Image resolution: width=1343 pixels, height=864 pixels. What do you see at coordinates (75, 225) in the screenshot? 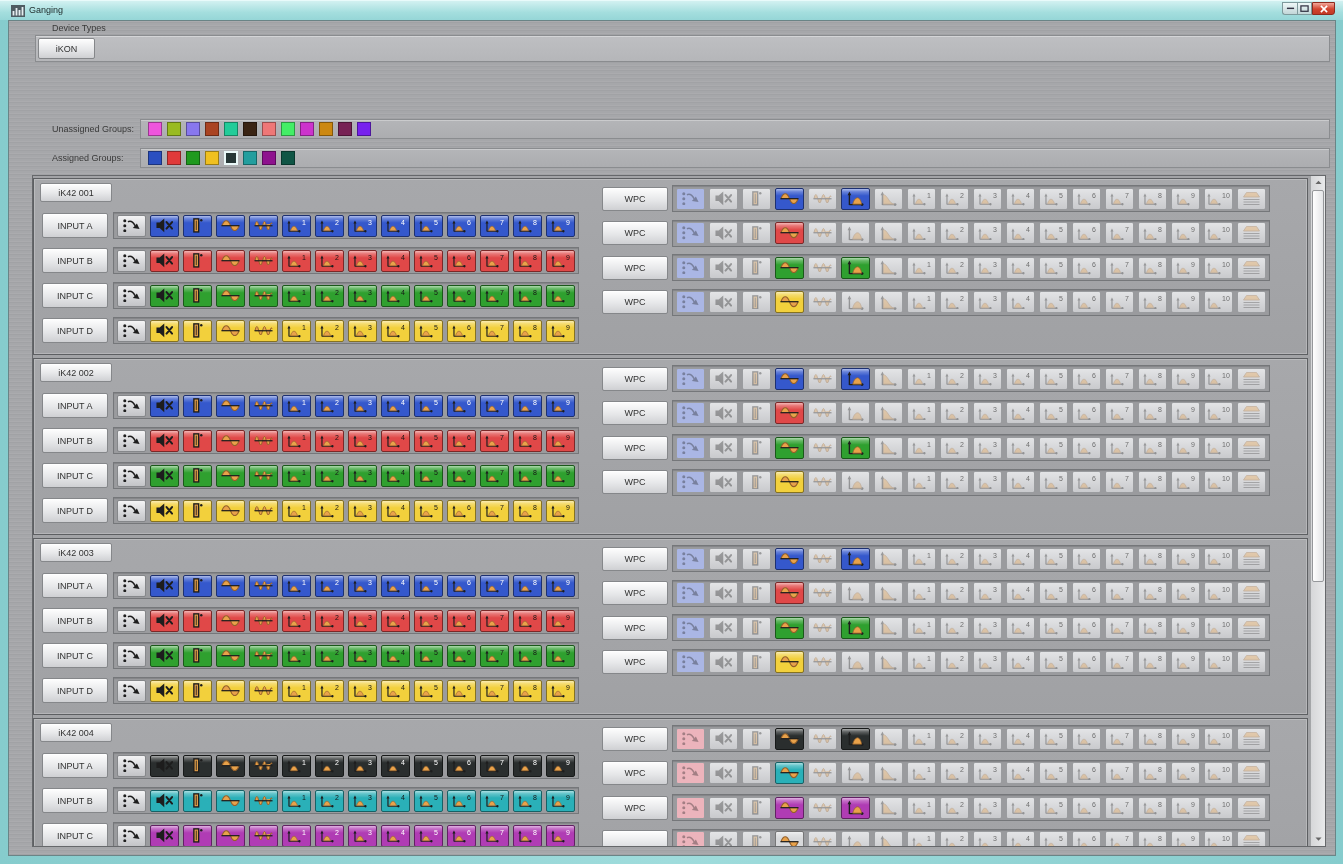
I see `input-button: INPUT A` at bounding box center [75, 225].